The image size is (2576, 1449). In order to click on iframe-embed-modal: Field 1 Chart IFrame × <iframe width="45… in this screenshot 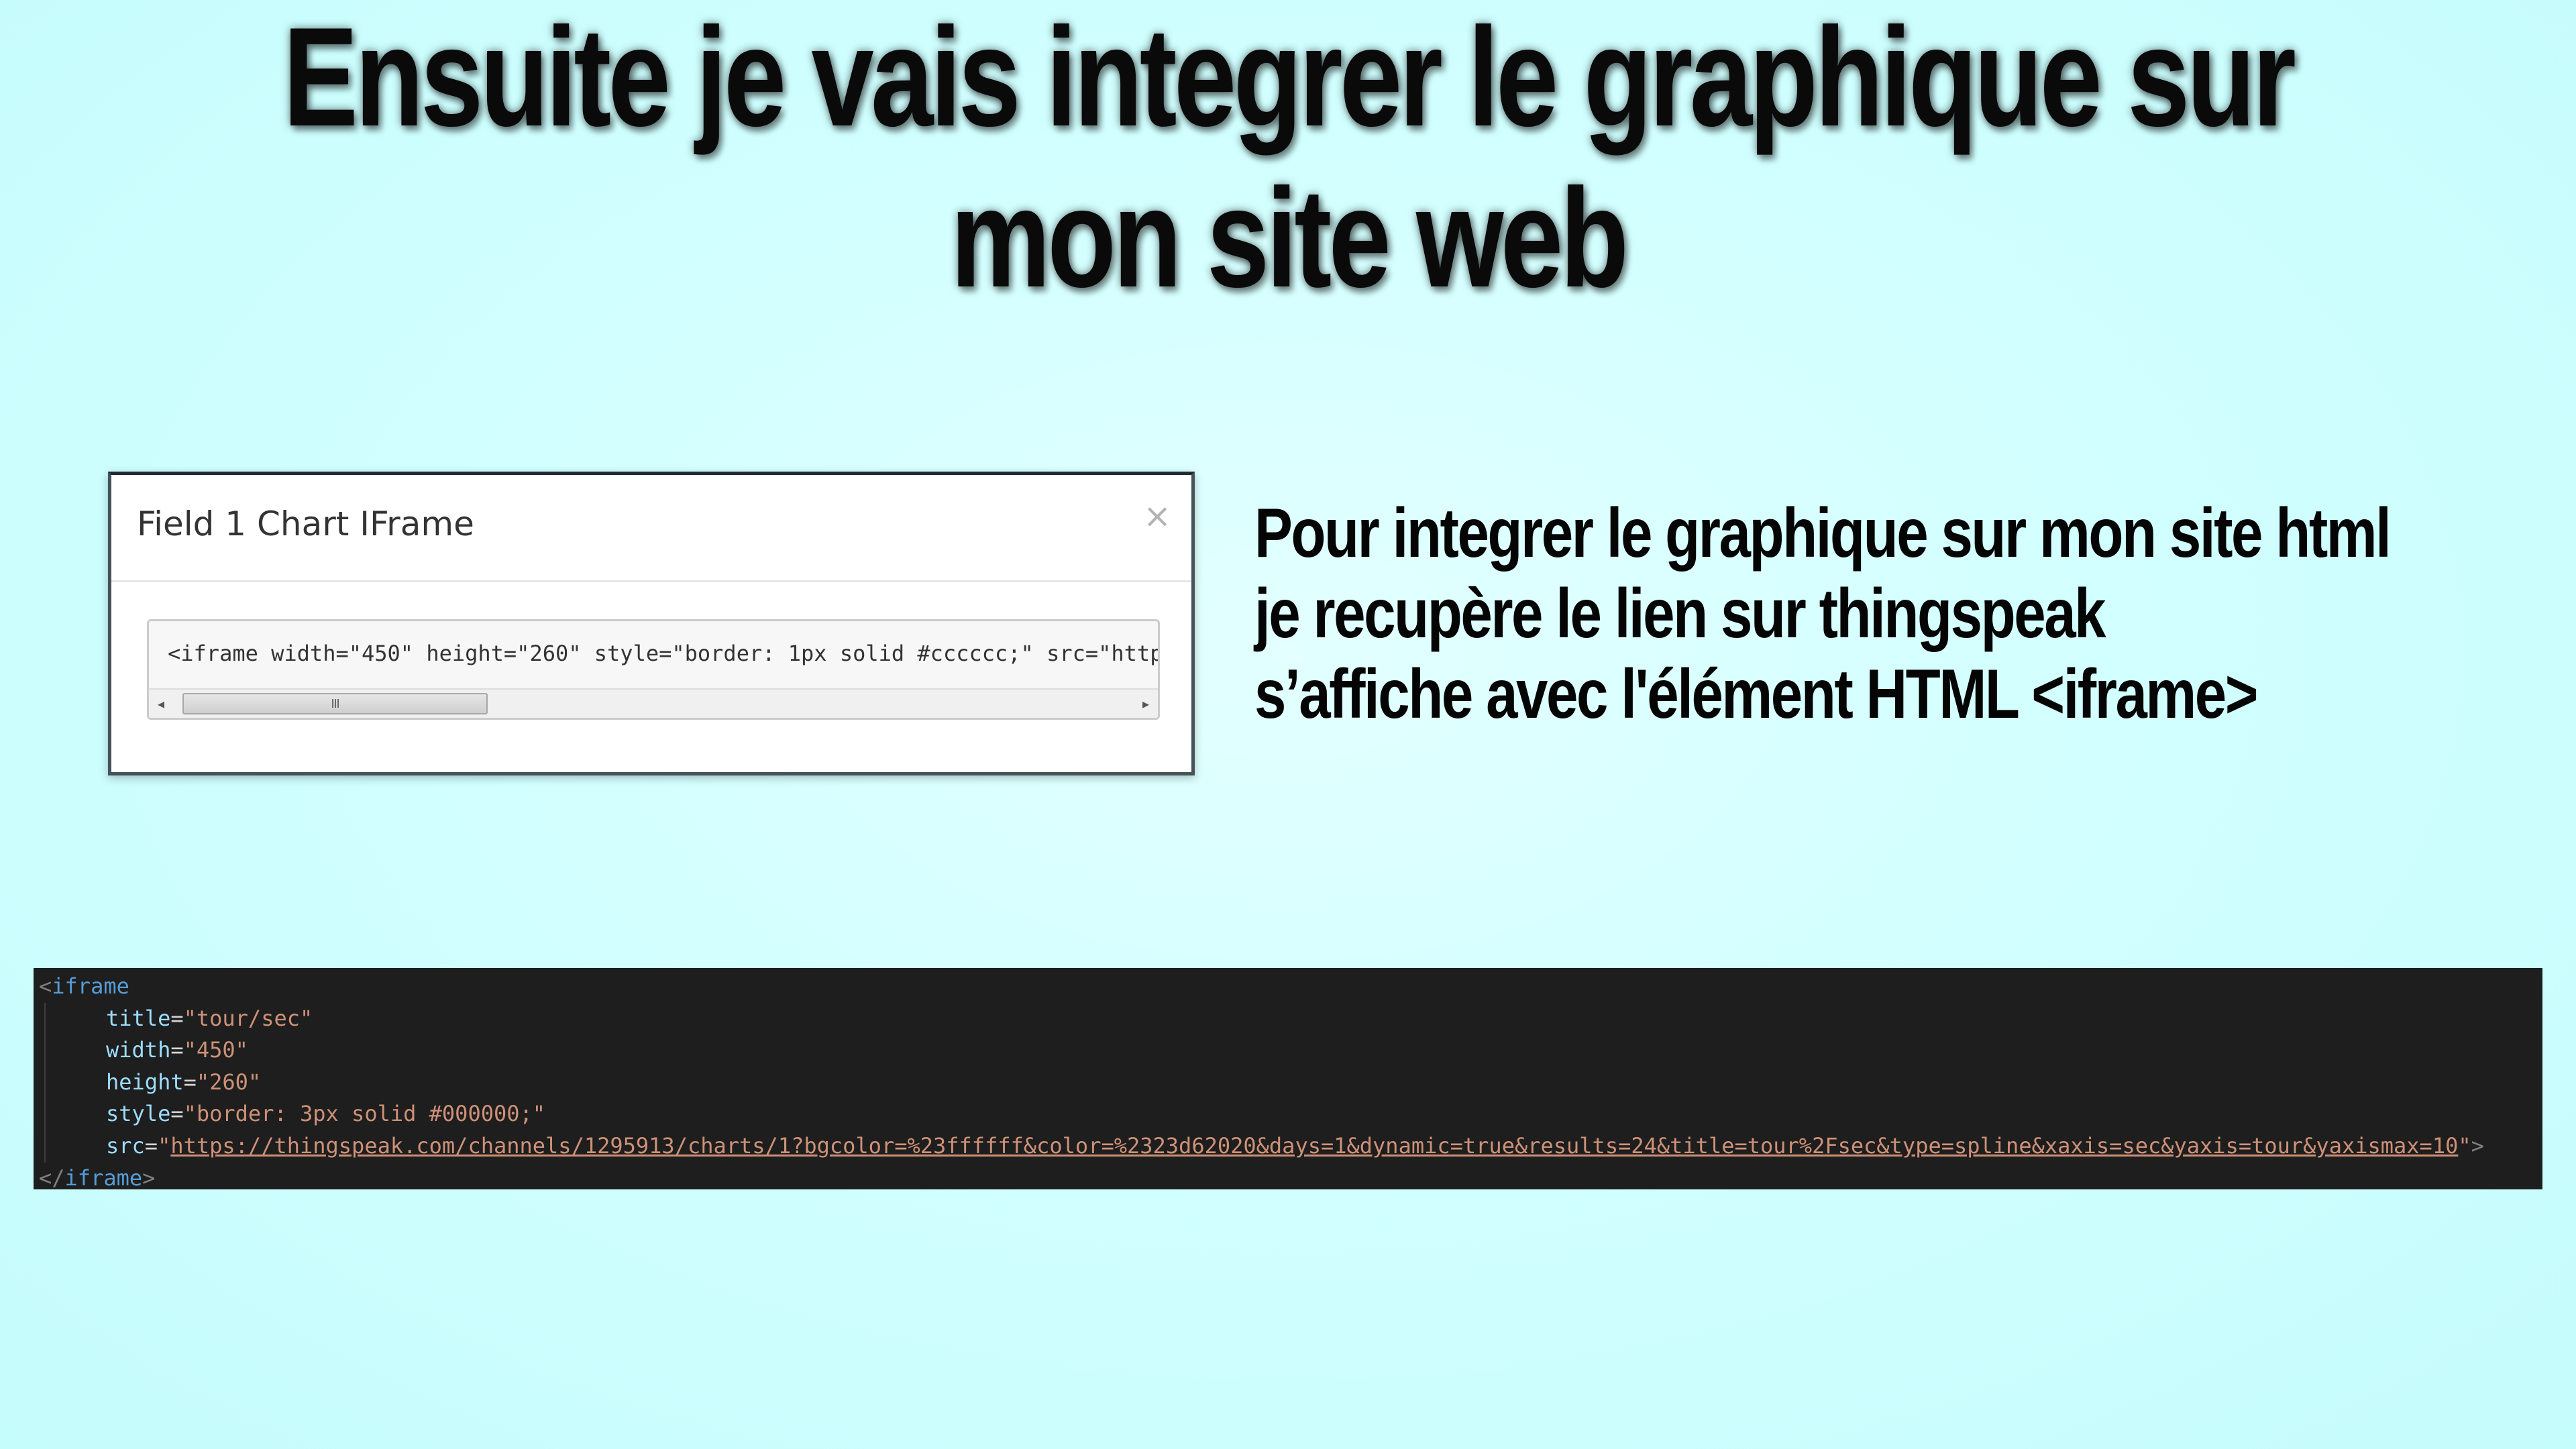, I will do `click(651, 623)`.